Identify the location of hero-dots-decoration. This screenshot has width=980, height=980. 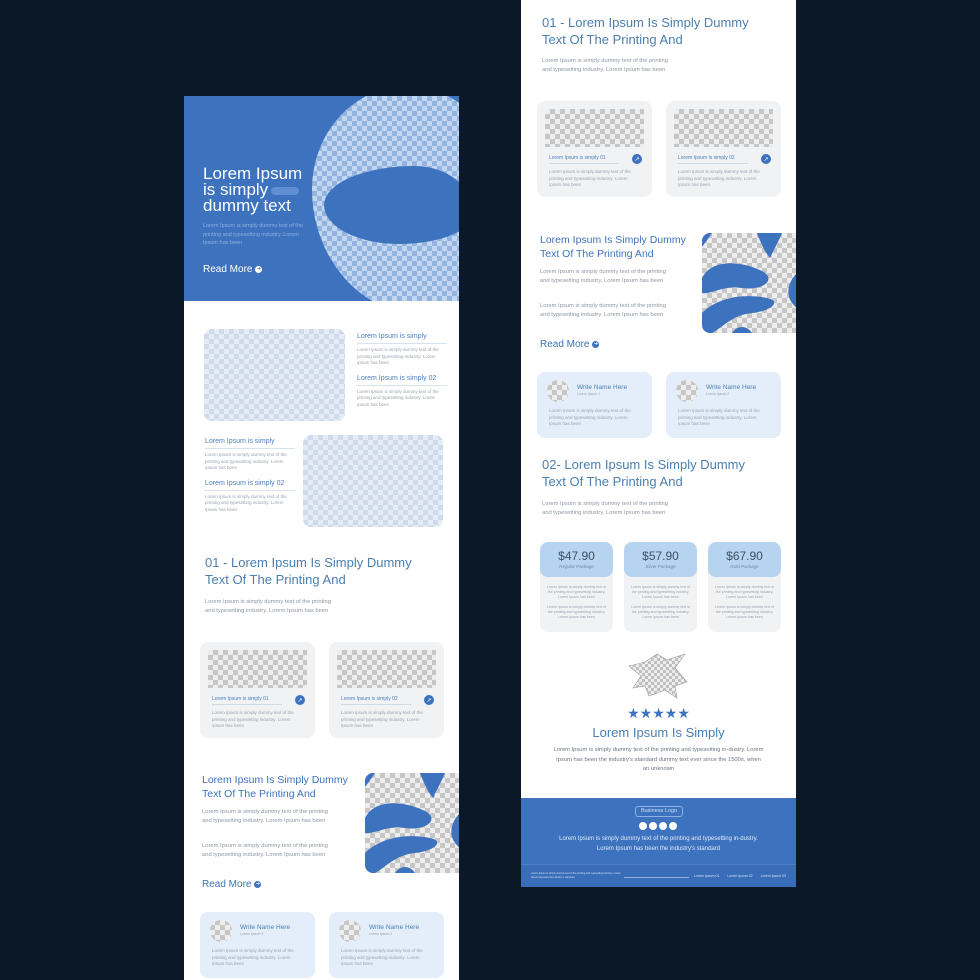
(285, 190).